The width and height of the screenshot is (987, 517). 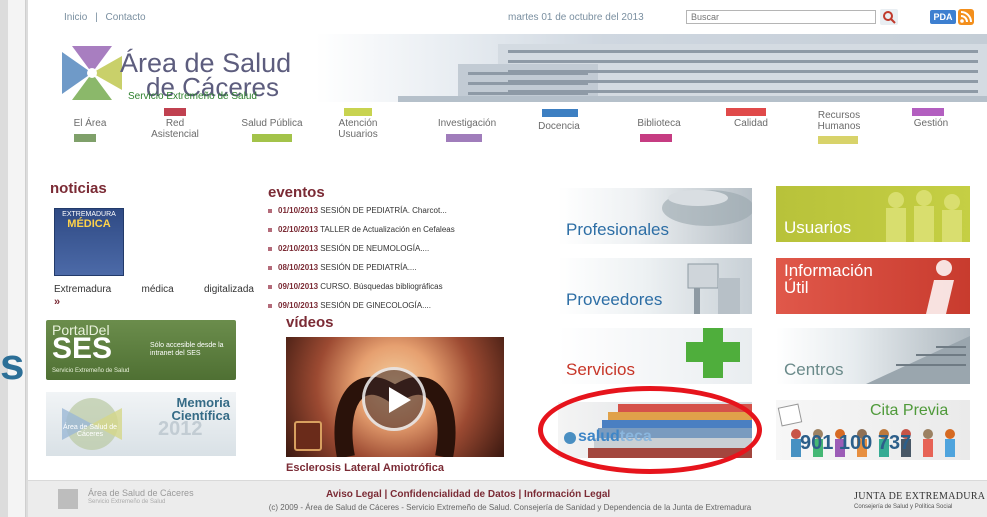 What do you see at coordinates (298, 267) in the screenshot?
I see `event-date: 08/10/2013` at bounding box center [298, 267].